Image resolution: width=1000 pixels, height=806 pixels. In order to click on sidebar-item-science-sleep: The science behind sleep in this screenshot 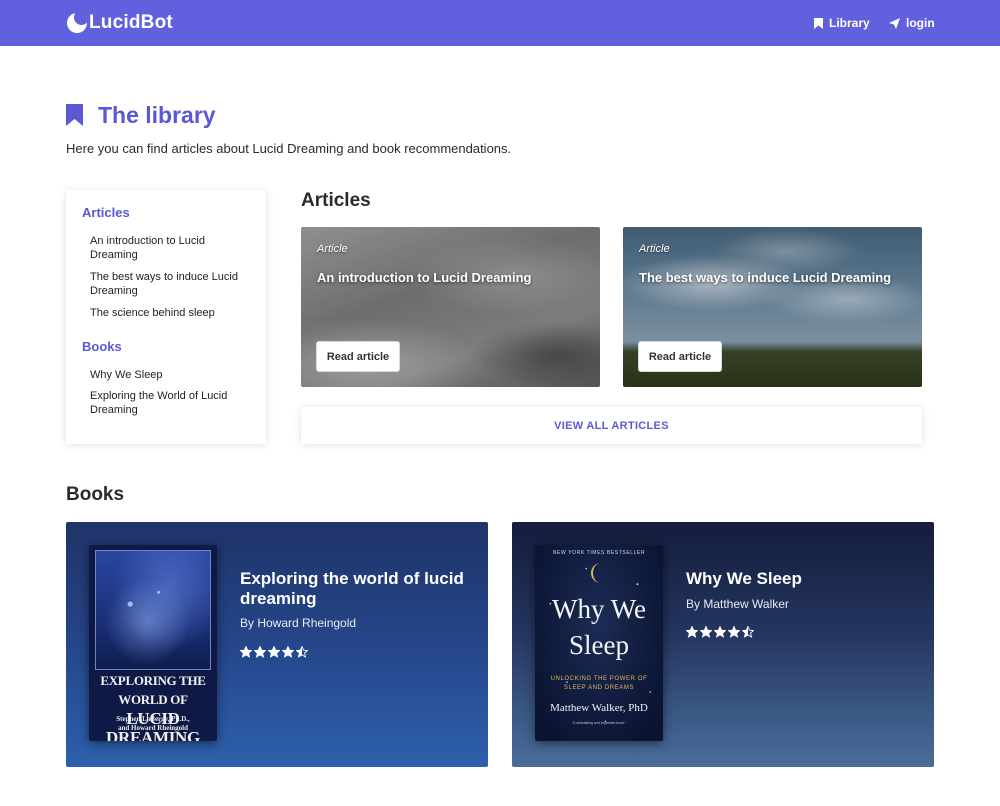, I will do `click(172, 313)`.